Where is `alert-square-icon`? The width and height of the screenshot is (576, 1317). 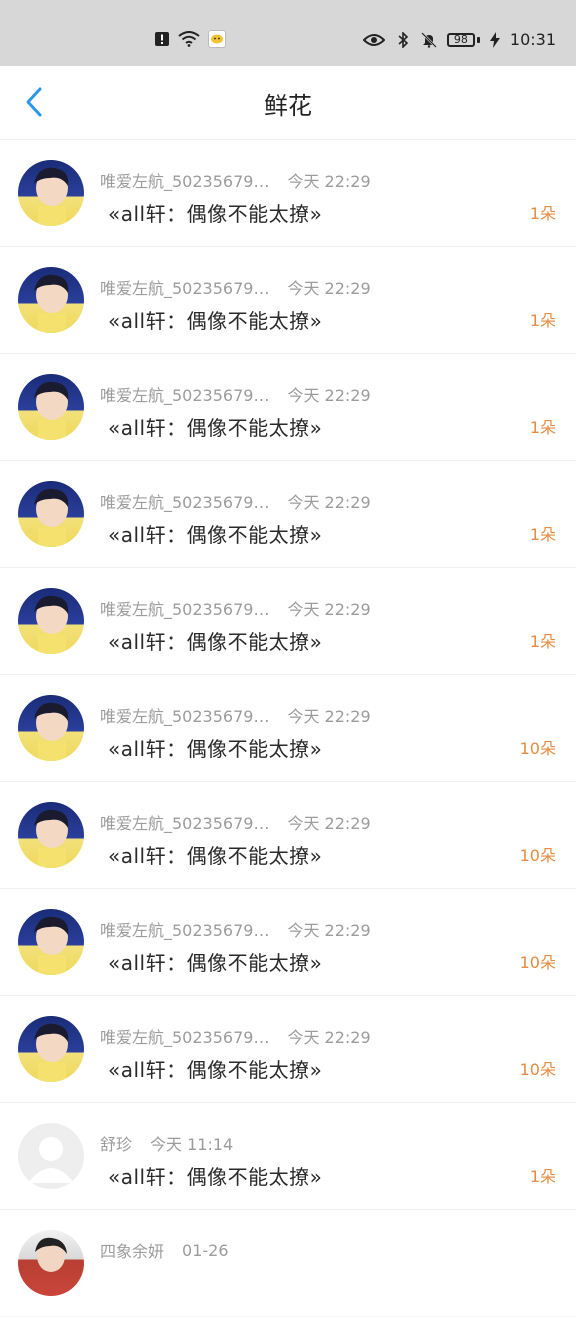 alert-square-icon is located at coordinates (162, 39).